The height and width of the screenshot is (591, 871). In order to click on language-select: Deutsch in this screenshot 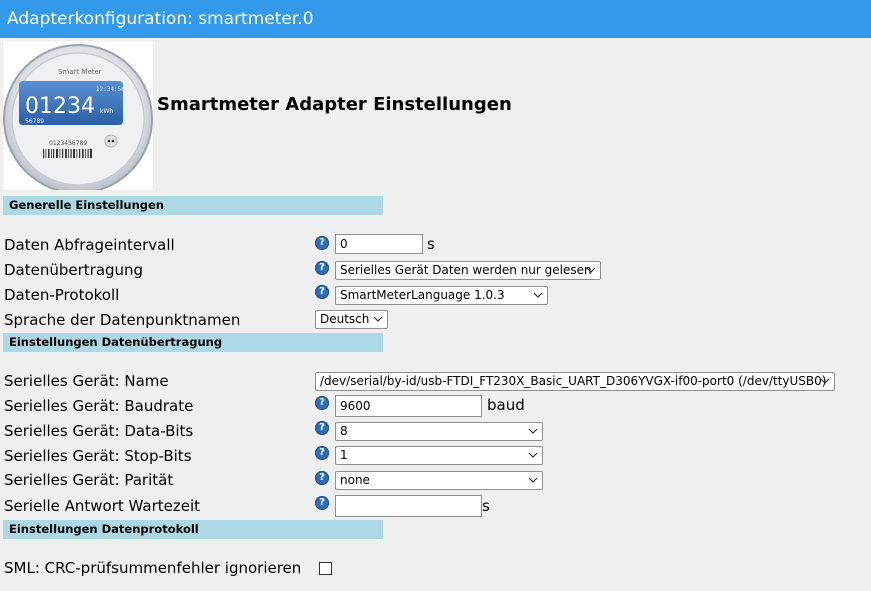, I will do `click(351, 319)`.